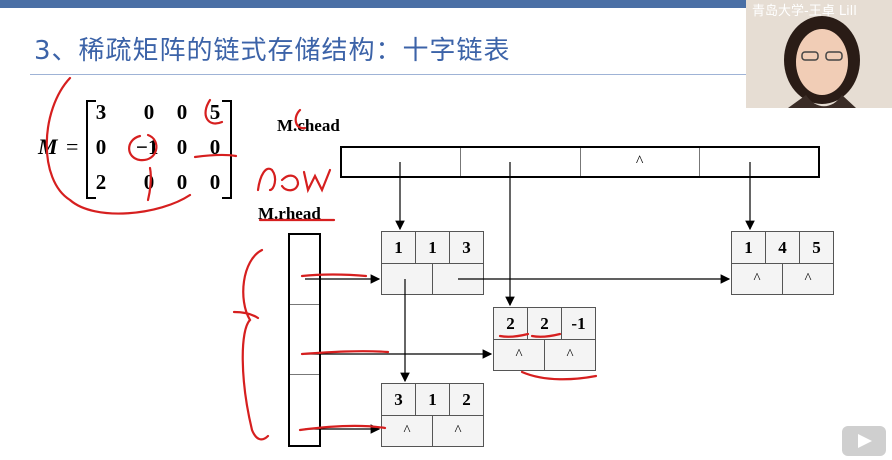 The height and width of the screenshot is (460, 892). I want to click on webcam-caption: 青岛大学-王卓 Lill, so click(804, 11).